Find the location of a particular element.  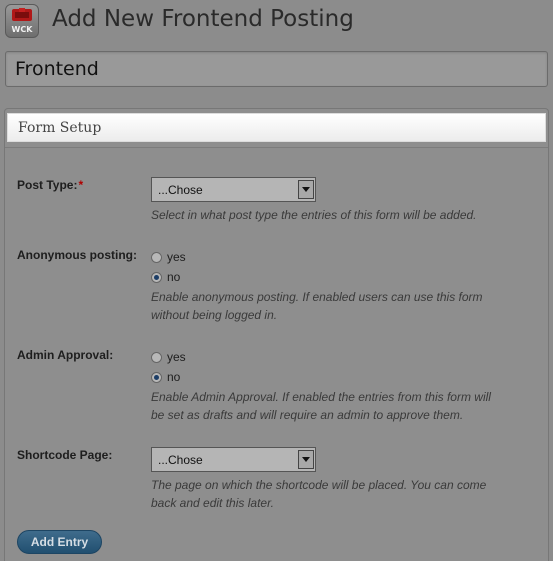

post-type-select: ...Chose is located at coordinates (233, 189).